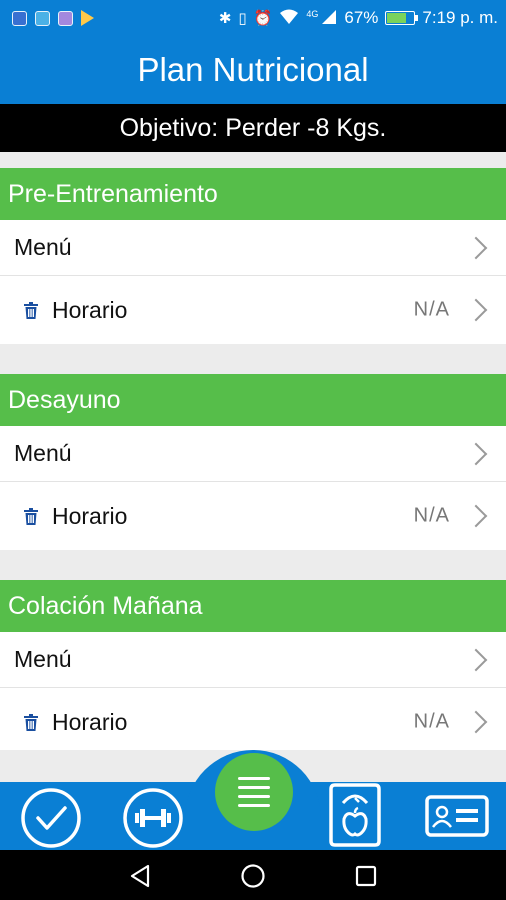 This screenshot has height=900, width=506. What do you see at coordinates (253, 400) in the screenshot?
I see `section-header: Desayuno` at bounding box center [253, 400].